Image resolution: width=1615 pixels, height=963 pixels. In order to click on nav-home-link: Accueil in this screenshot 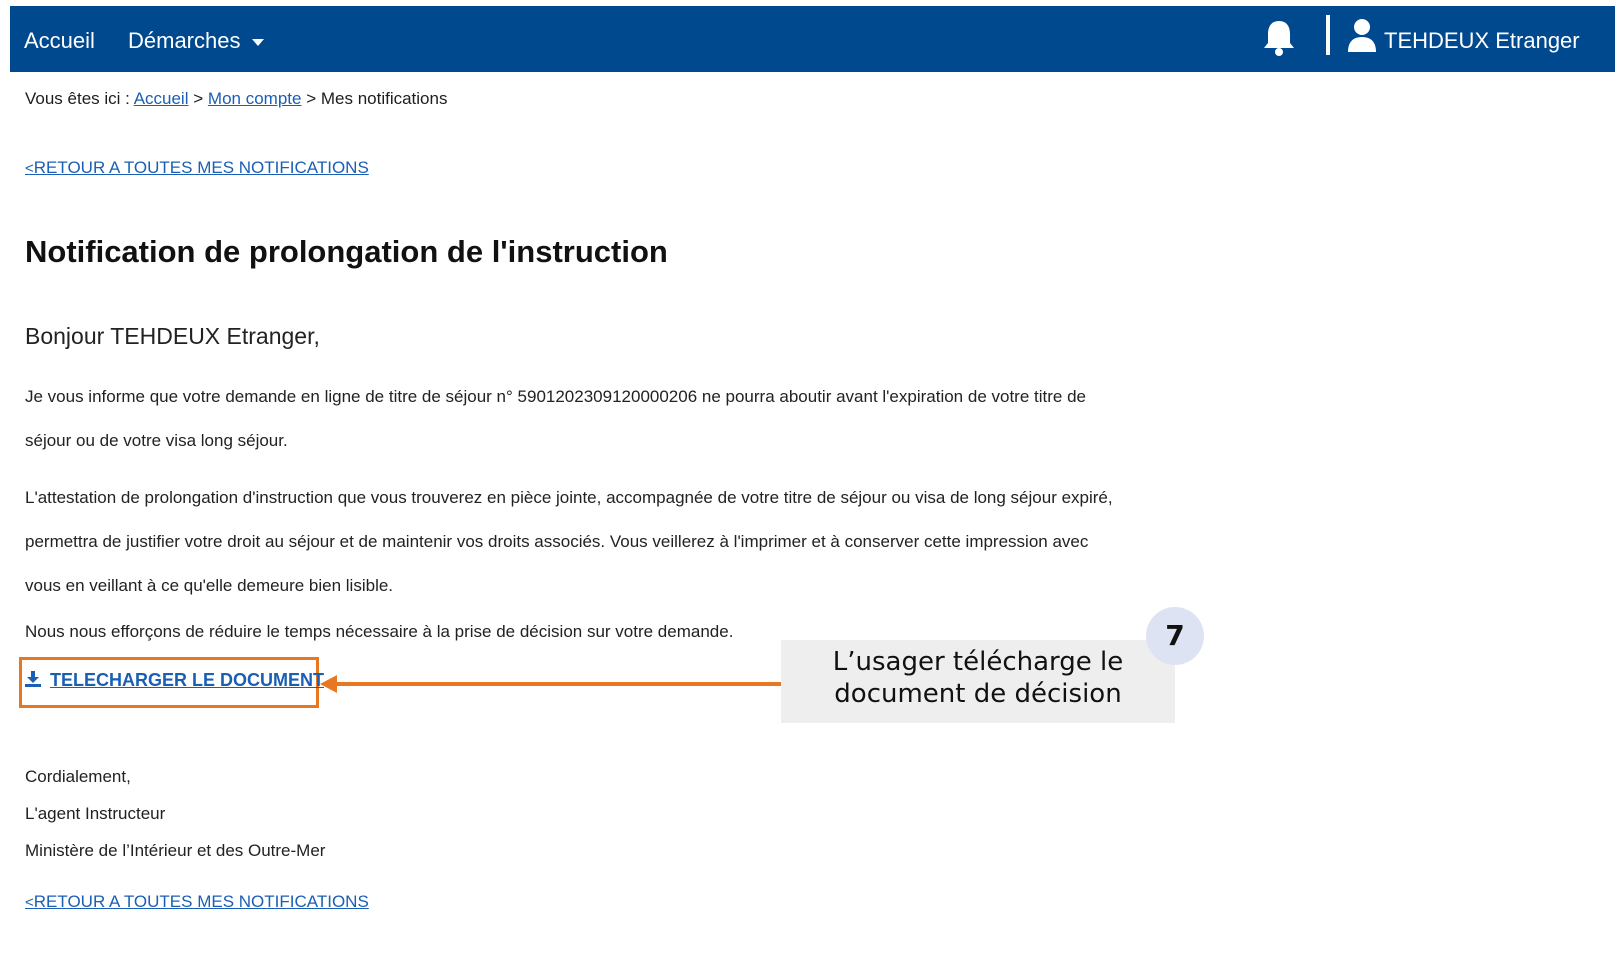, I will do `click(59, 41)`.